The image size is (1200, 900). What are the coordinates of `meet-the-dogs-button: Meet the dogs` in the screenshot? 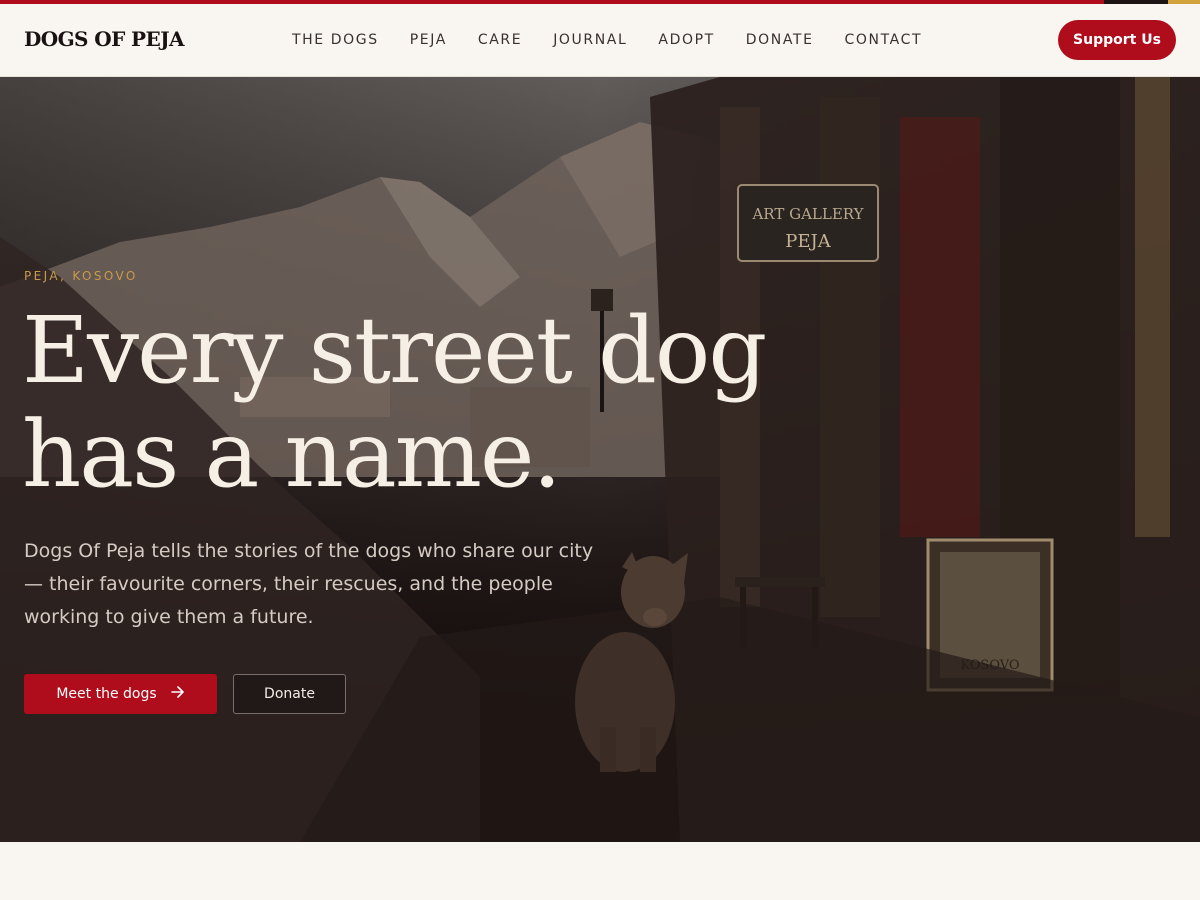 It's located at (120, 694).